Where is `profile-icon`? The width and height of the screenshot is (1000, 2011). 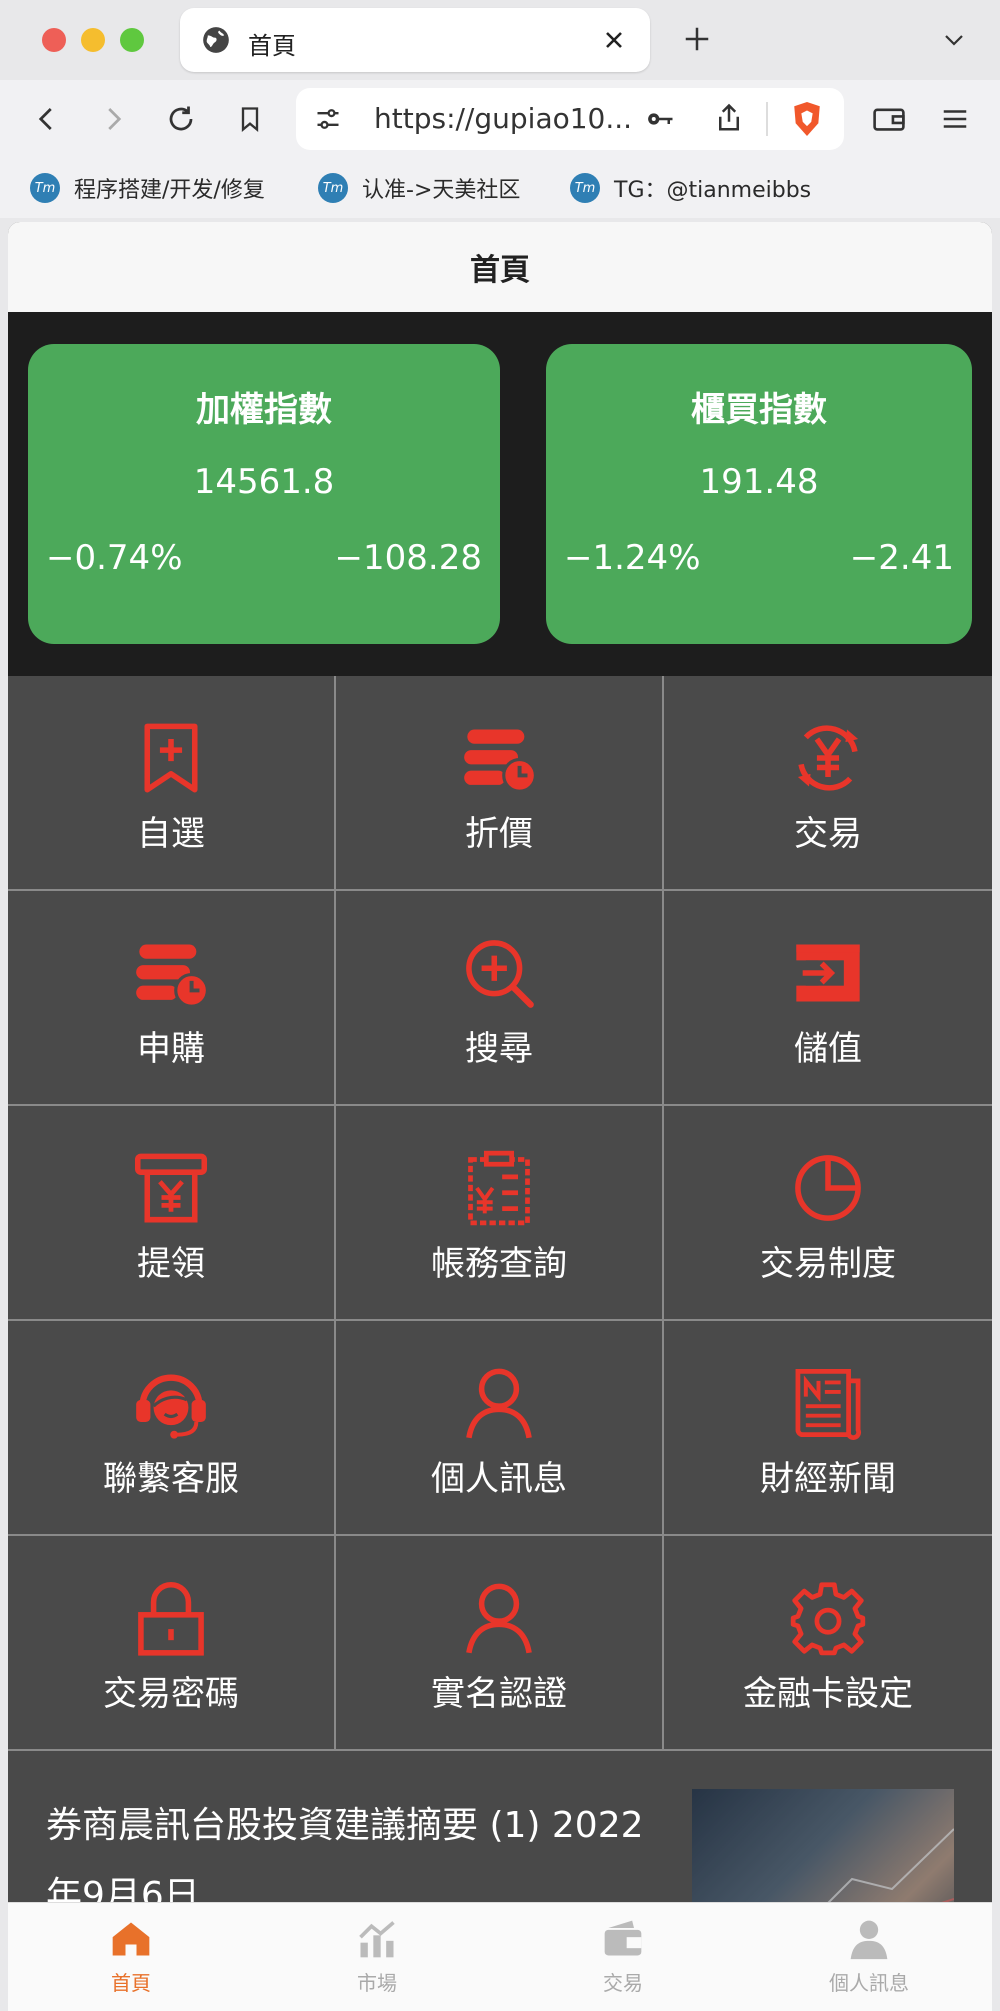
profile-icon is located at coordinates (869, 1940).